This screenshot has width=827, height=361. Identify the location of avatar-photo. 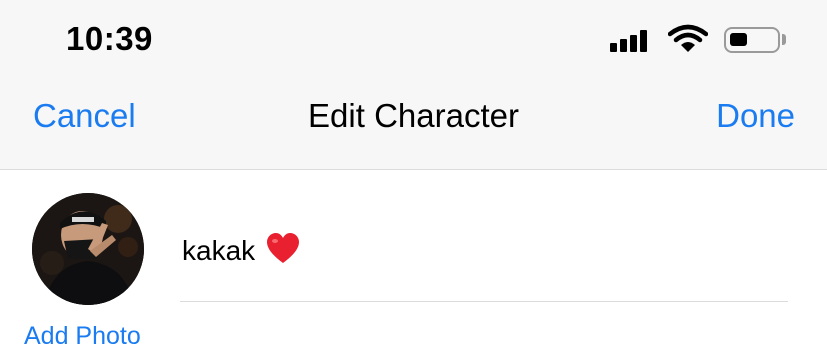
(88, 249).